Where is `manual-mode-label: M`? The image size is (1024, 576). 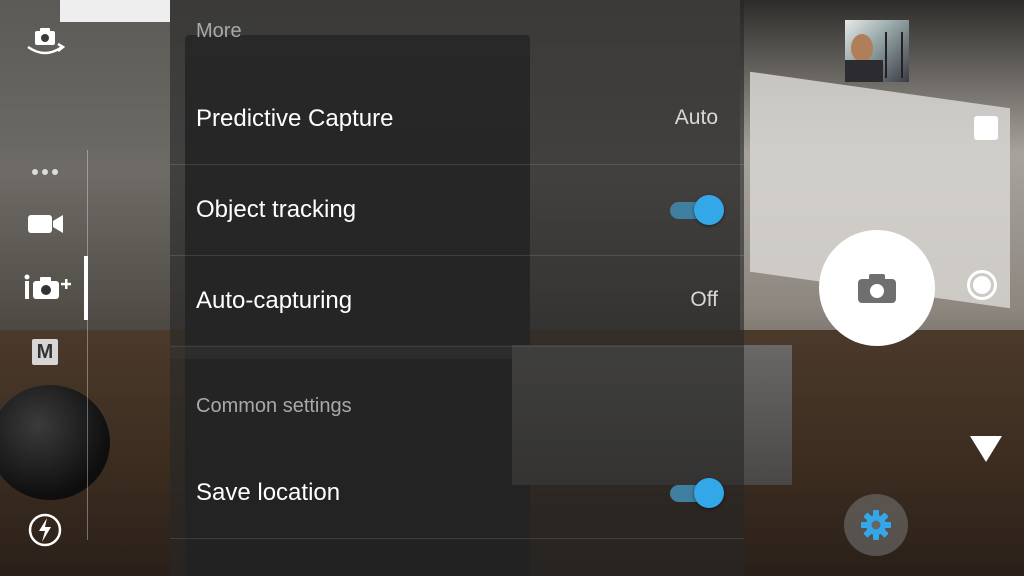 manual-mode-label: M is located at coordinates (45, 352).